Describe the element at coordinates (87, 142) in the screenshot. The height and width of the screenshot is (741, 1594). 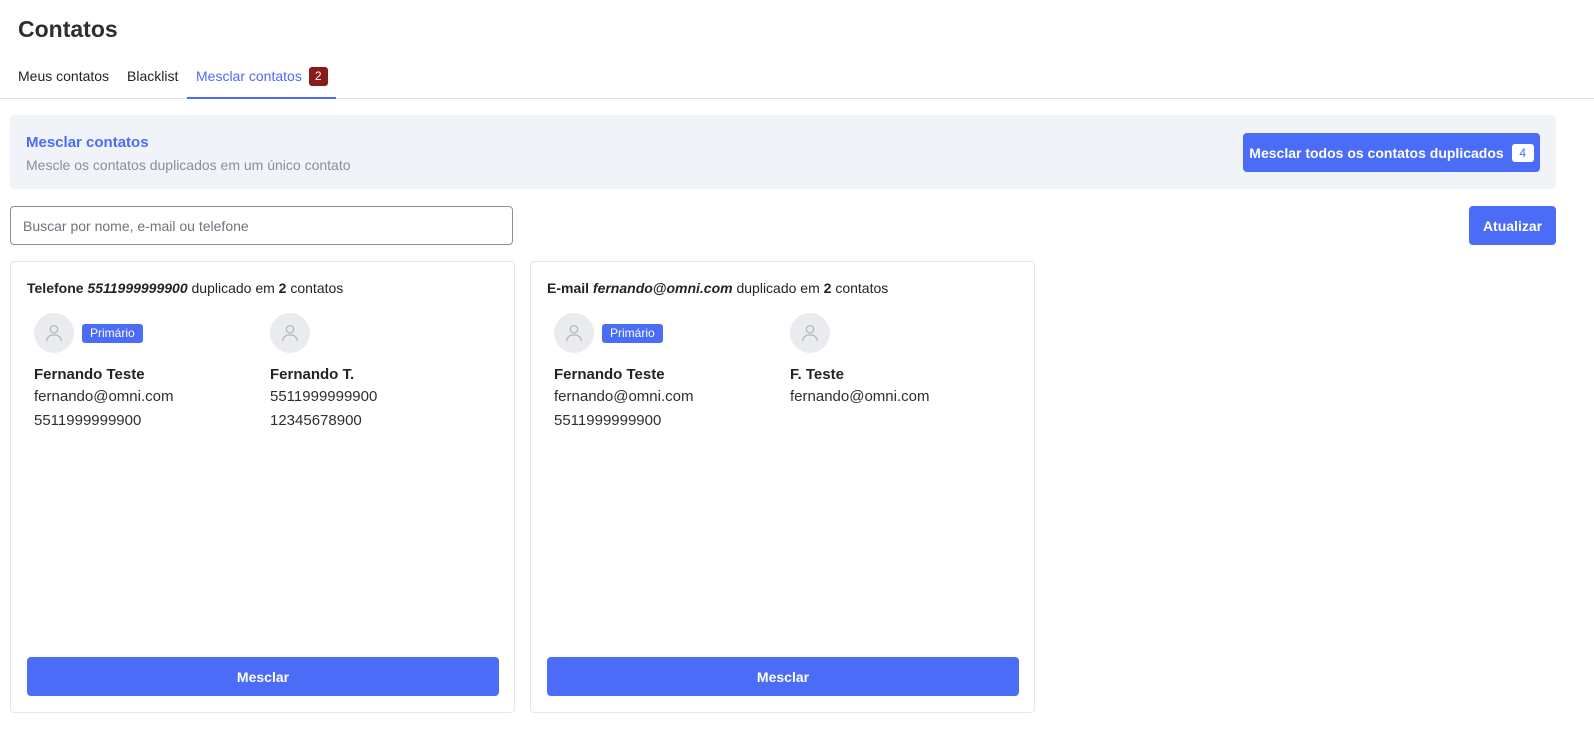
I see `banner-title: Mesclar contatos` at that location.